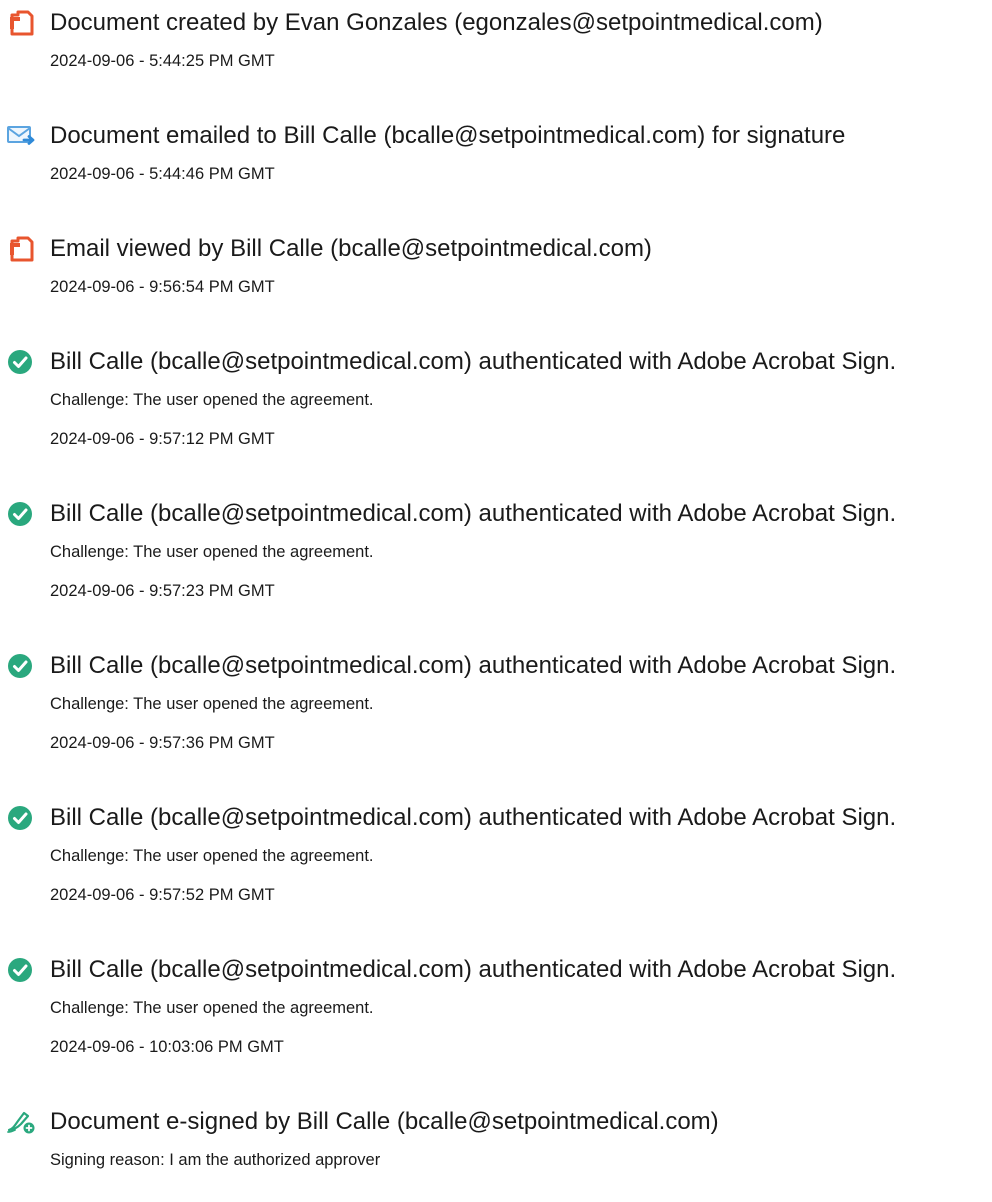  Describe the element at coordinates (162, 591) in the screenshot. I see `event-timestamp: 2024-09-06 - 9:57:23 PM GMT` at that location.